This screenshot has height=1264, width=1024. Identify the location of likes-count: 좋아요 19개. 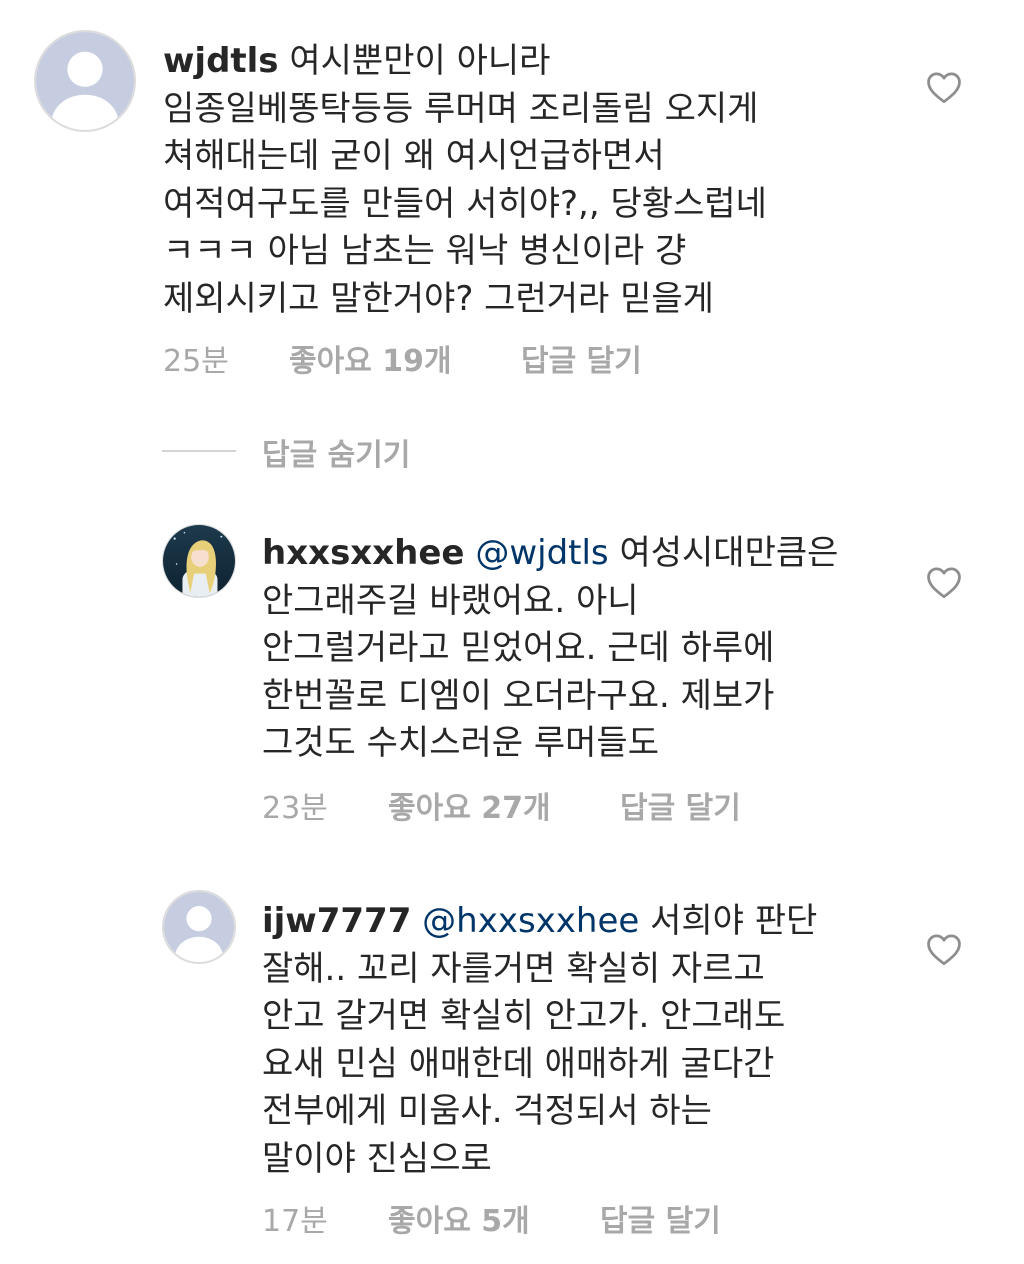
(370, 358).